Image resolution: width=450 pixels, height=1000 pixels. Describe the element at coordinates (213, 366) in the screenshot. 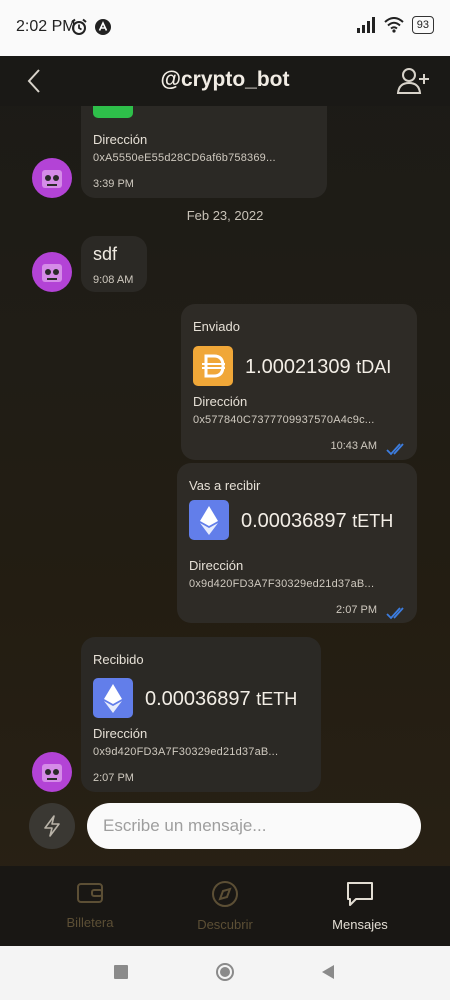

I see `dai-icon` at that location.